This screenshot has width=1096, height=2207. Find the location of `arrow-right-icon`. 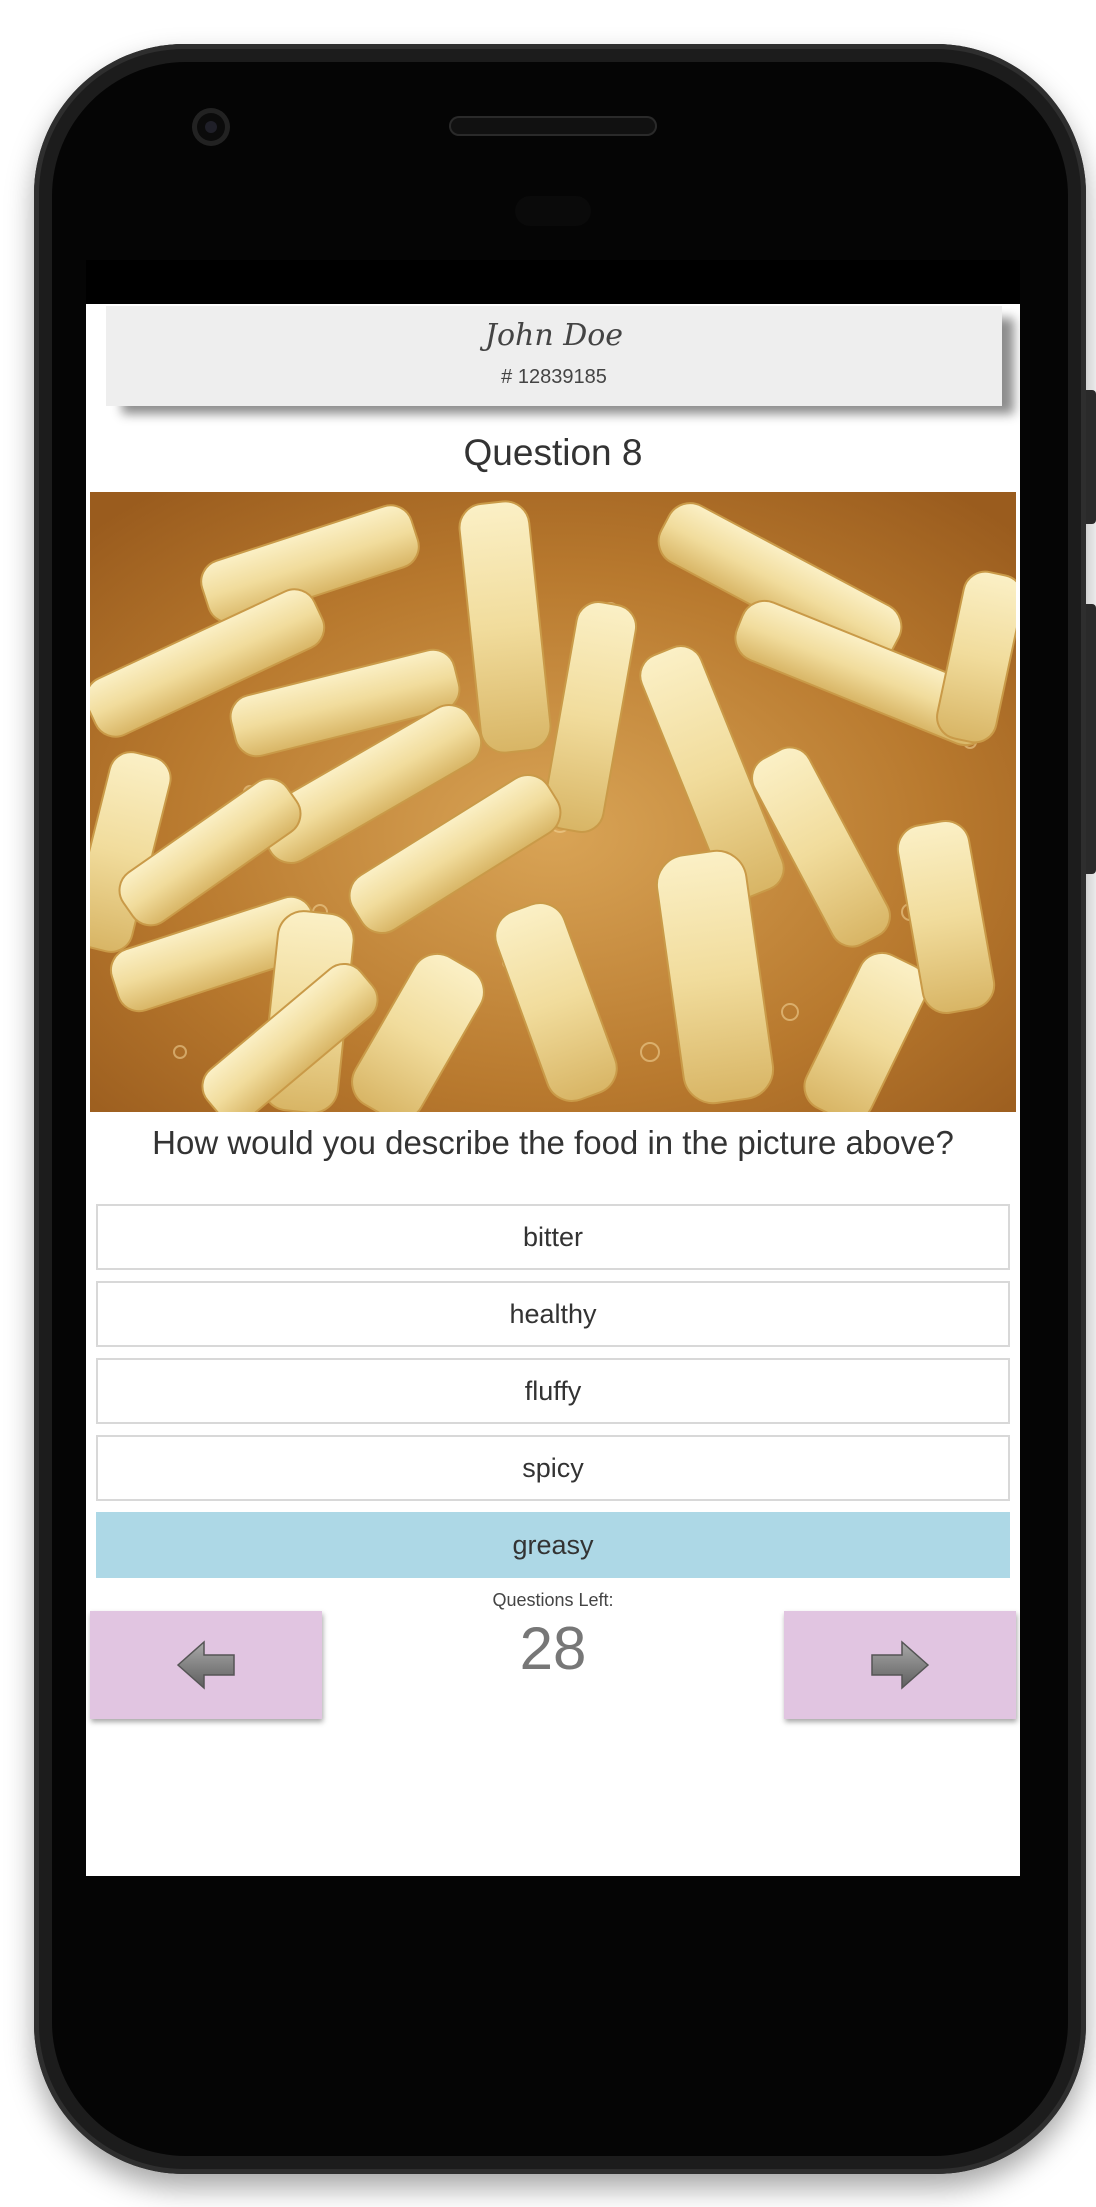

arrow-right-icon is located at coordinates (900, 1665).